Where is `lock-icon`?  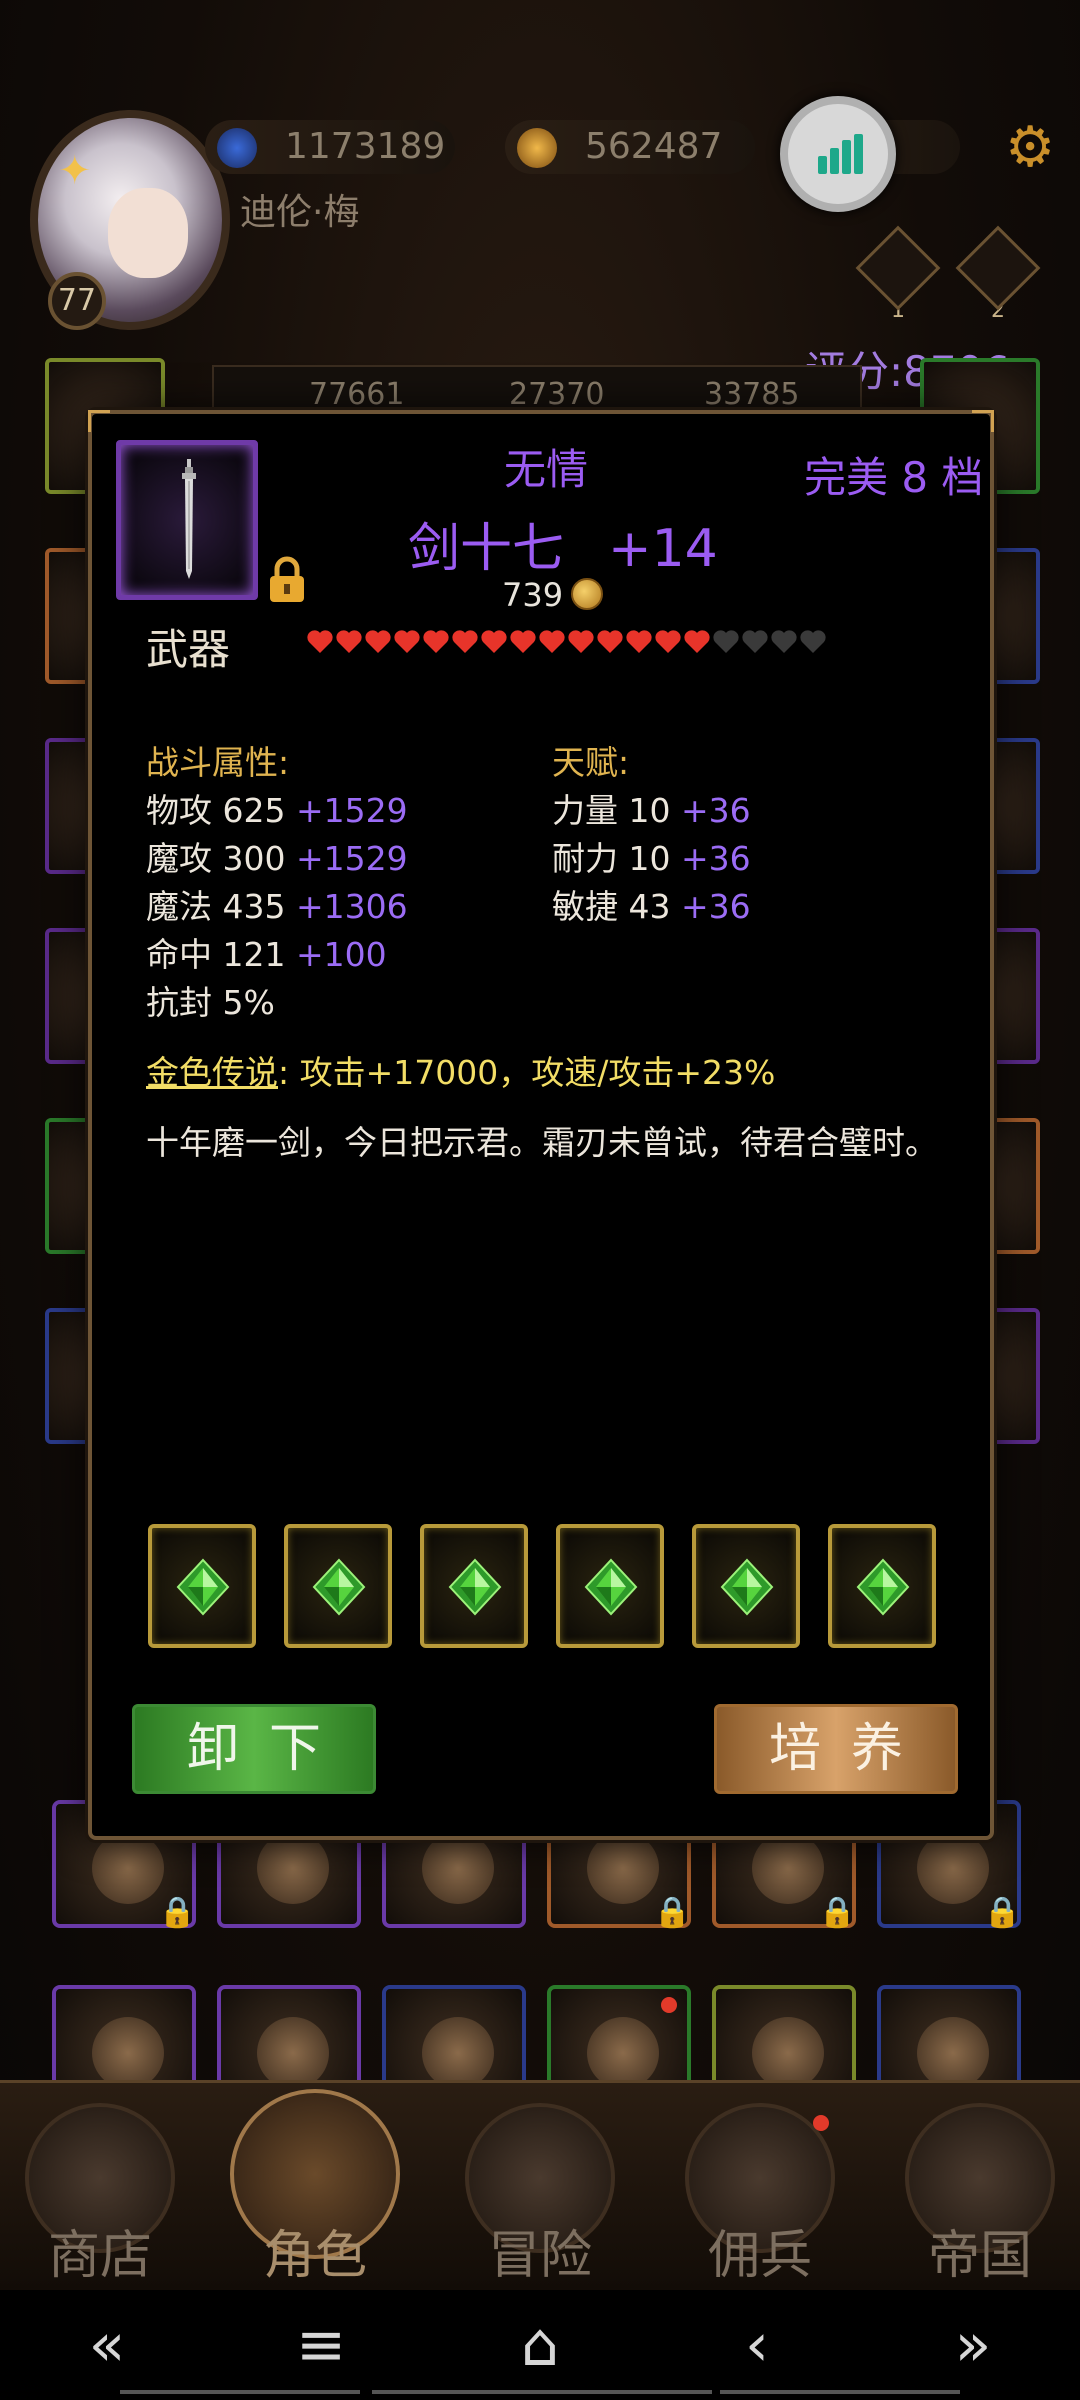
lock-icon is located at coordinates (287, 580).